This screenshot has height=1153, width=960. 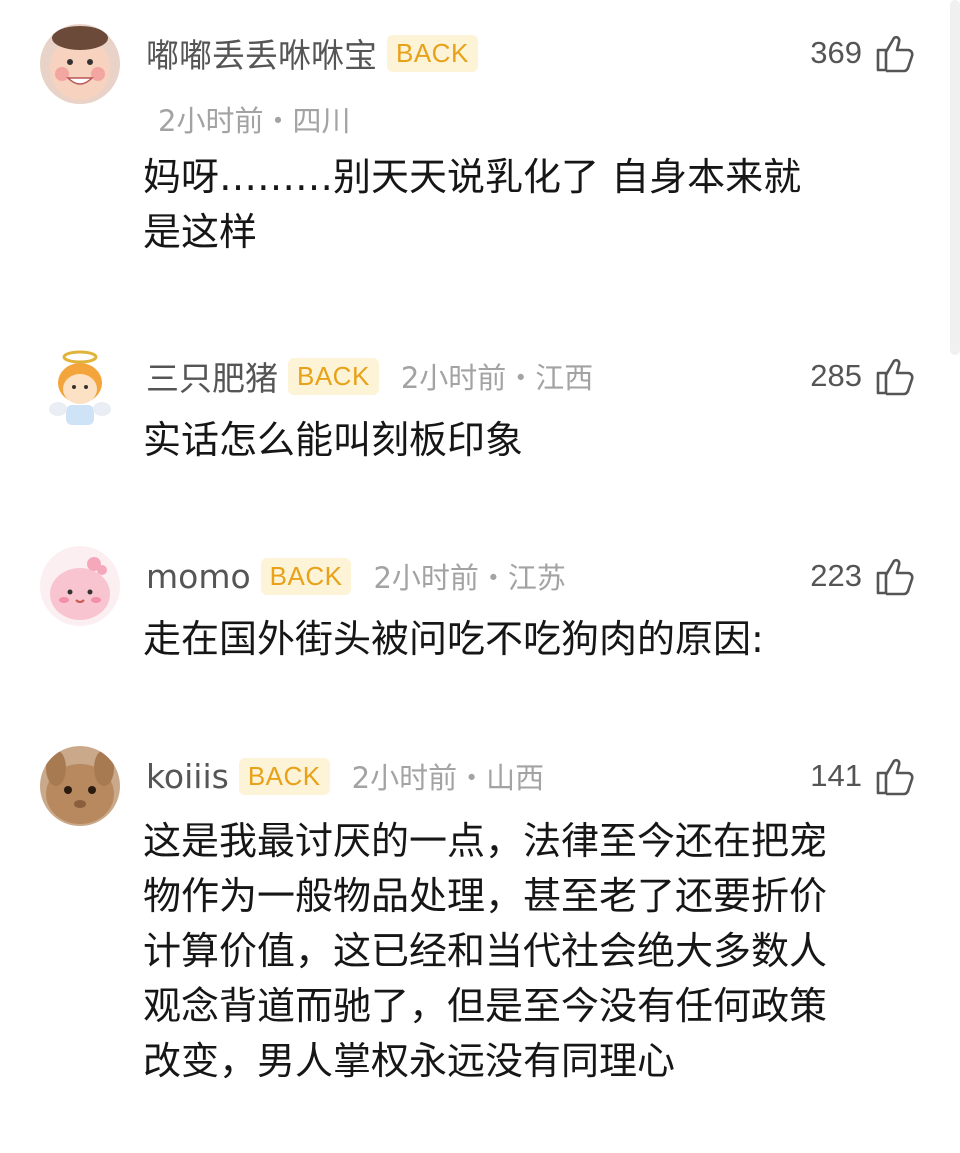 I want to click on time-location: 2小时前・山西, so click(x=448, y=778).